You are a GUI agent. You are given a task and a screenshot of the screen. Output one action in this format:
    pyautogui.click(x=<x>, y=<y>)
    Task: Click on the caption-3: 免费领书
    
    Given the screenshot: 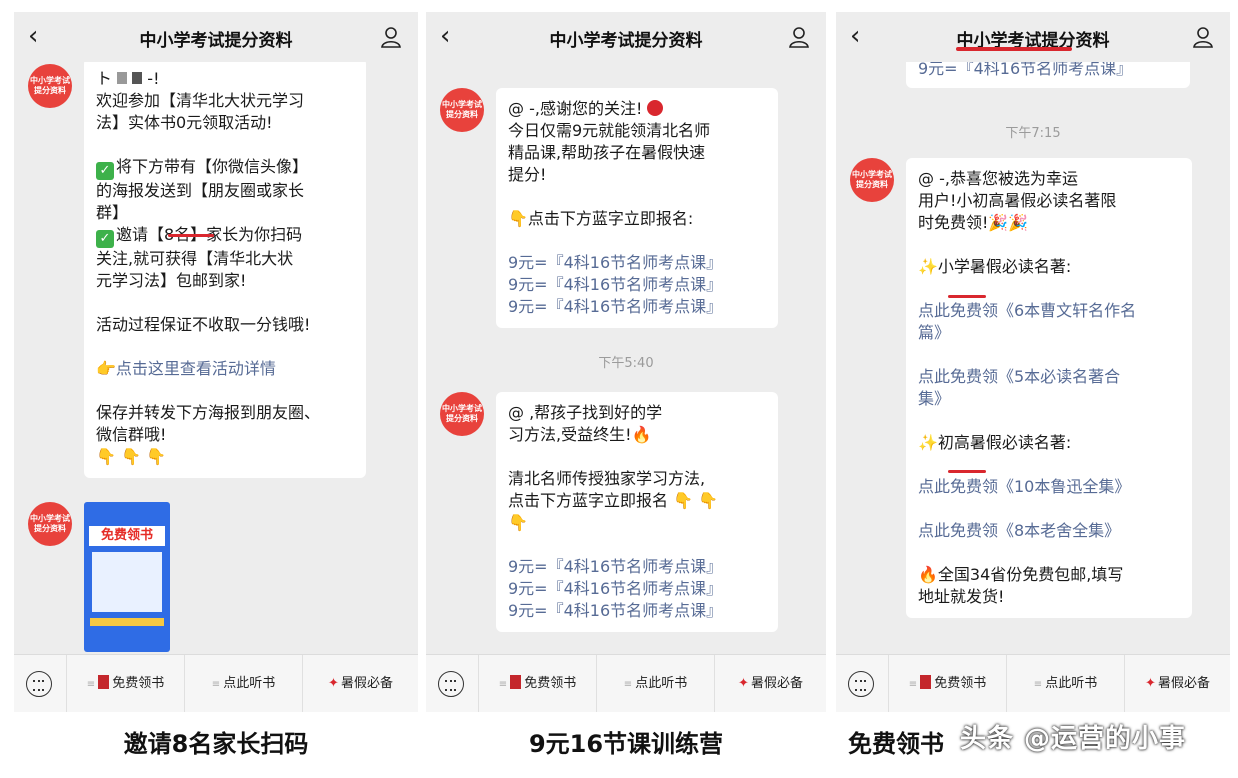 What is the action you would take?
    pyautogui.click(x=896, y=744)
    